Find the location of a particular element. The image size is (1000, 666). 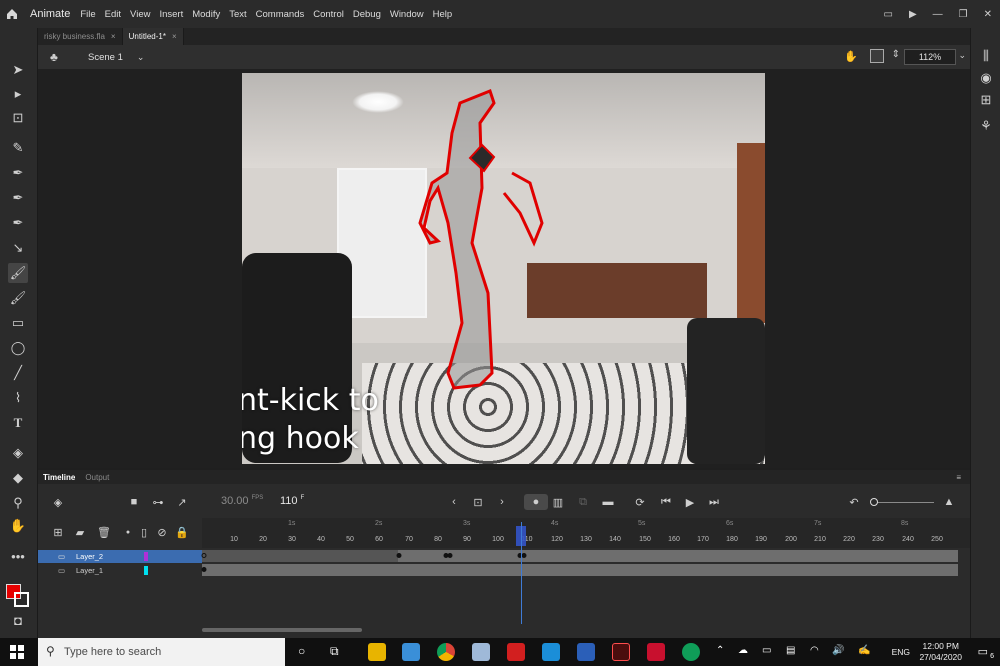

camera-icon: ■ is located at coordinates (134, 502).